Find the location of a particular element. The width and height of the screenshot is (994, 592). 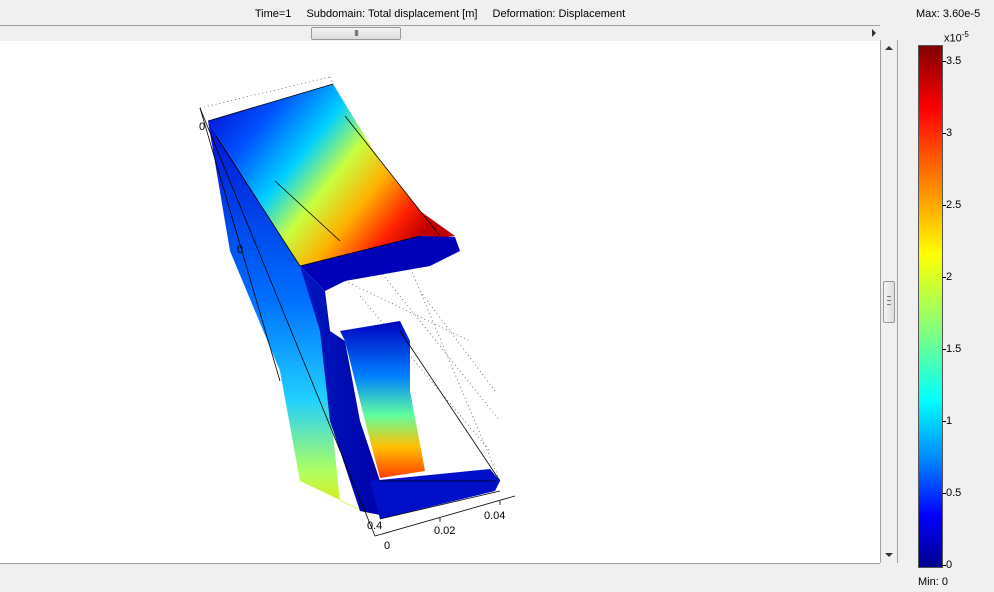

colorbar-max-label: Max: 3.60e-5 is located at coordinates (948, 14).